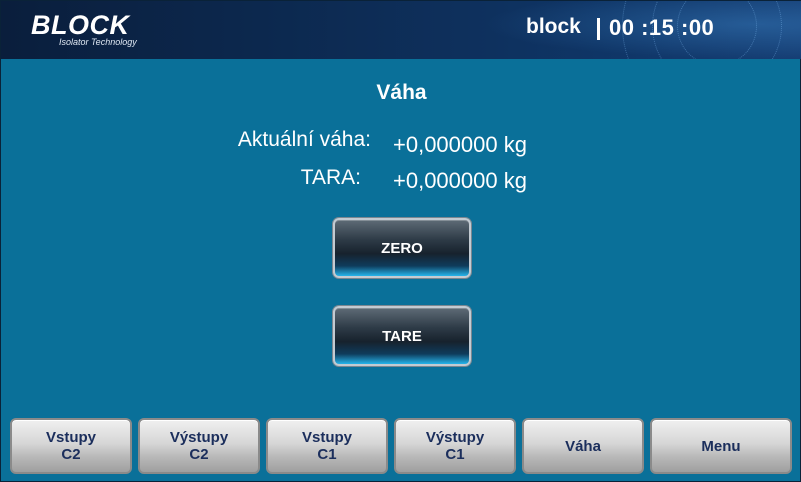 Image resolution: width=801 pixels, height=482 pixels. What do you see at coordinates (598, 29) in the screenshot?
I see `header-separator` at bounding box center [598, 29].